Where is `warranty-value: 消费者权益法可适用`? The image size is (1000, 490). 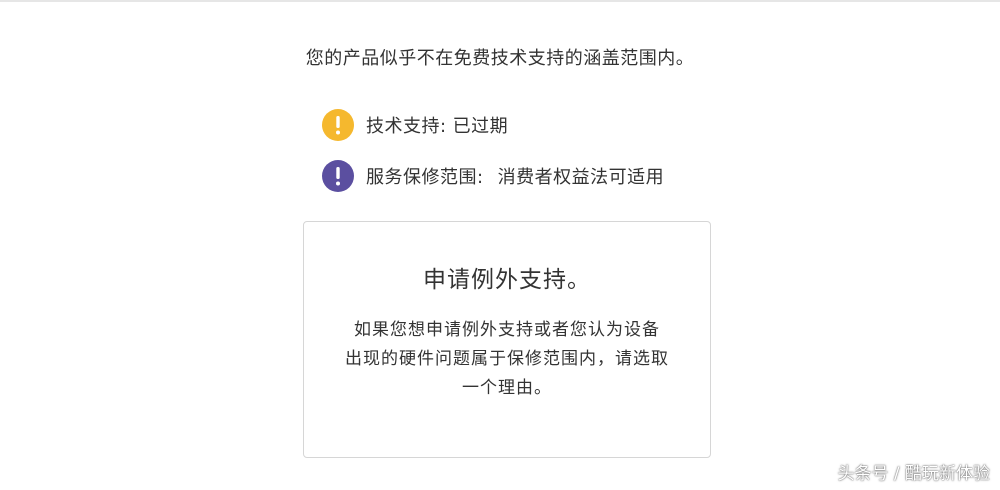 warranty-value: 消费者权益法可适用 is located at coordinates (581, 177).